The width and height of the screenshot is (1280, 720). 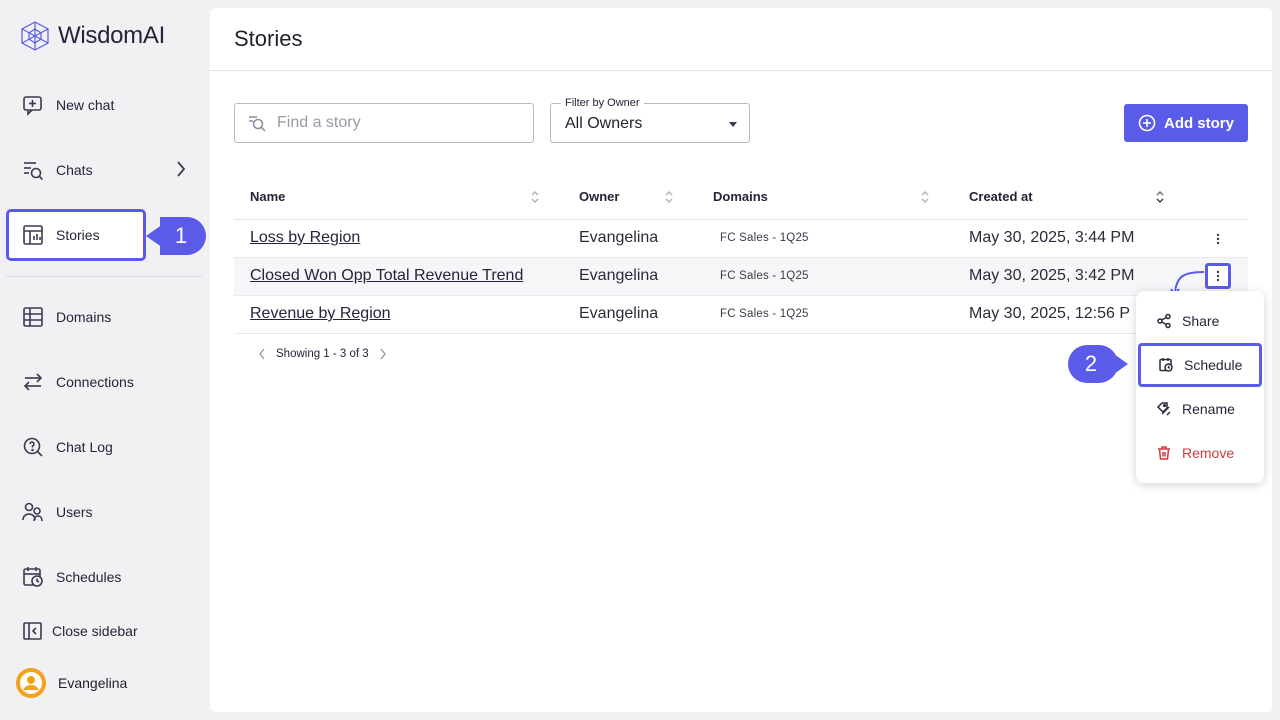 What do you see at coordinates (1147, 123) in the screenshot?
I see `plus-circle-icon` at bounding box center [1147, 123].